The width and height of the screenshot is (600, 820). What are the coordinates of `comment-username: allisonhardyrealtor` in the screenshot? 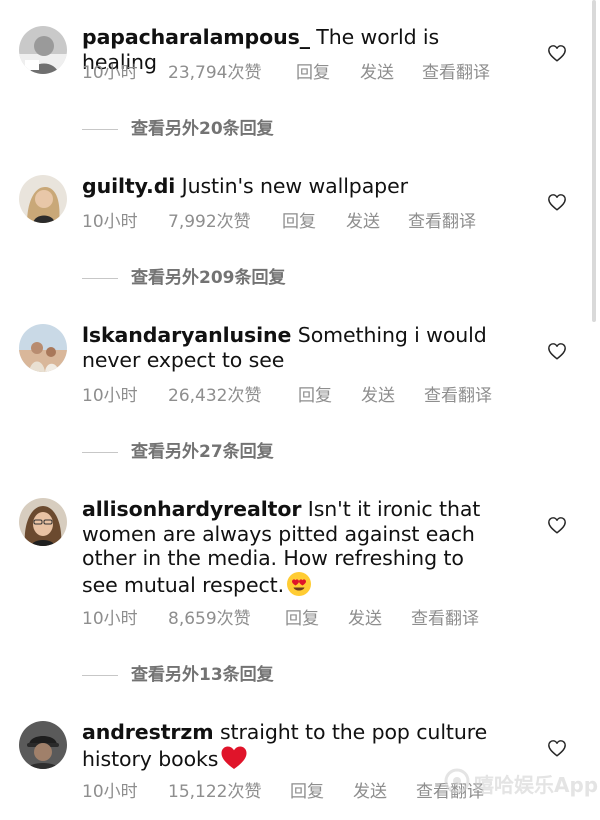 It's located at (191, 509).